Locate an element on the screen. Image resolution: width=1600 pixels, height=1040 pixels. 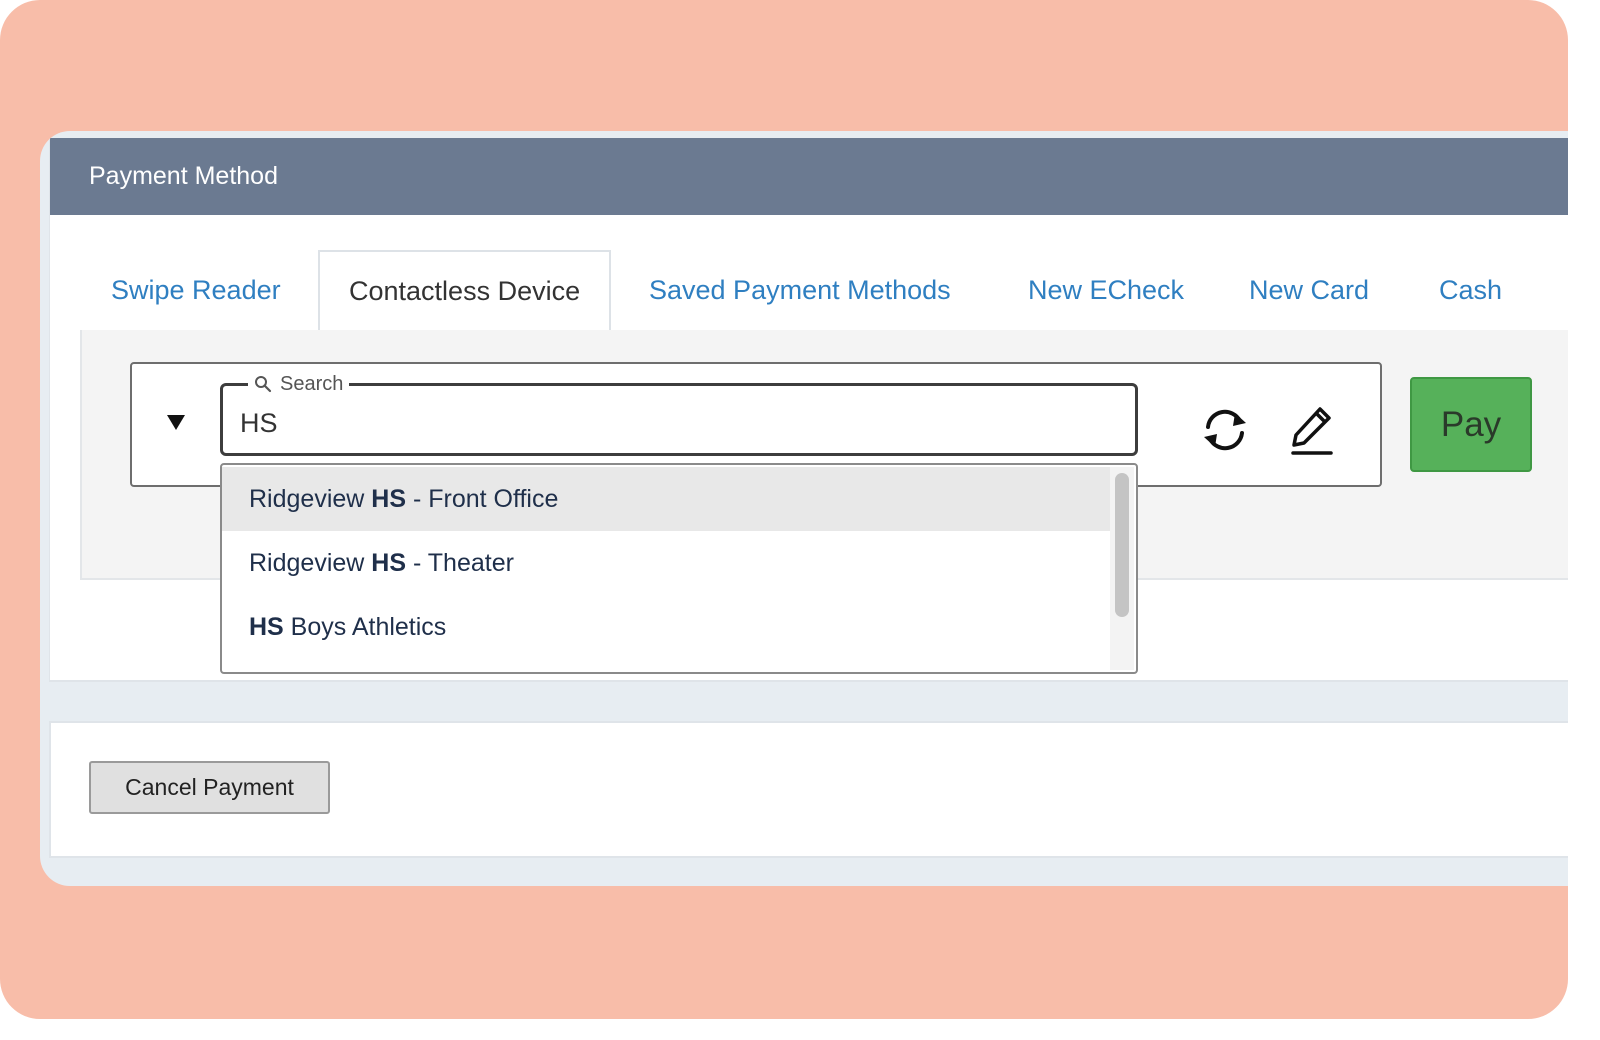
refresh-button is located at coordinates (1225, 430).